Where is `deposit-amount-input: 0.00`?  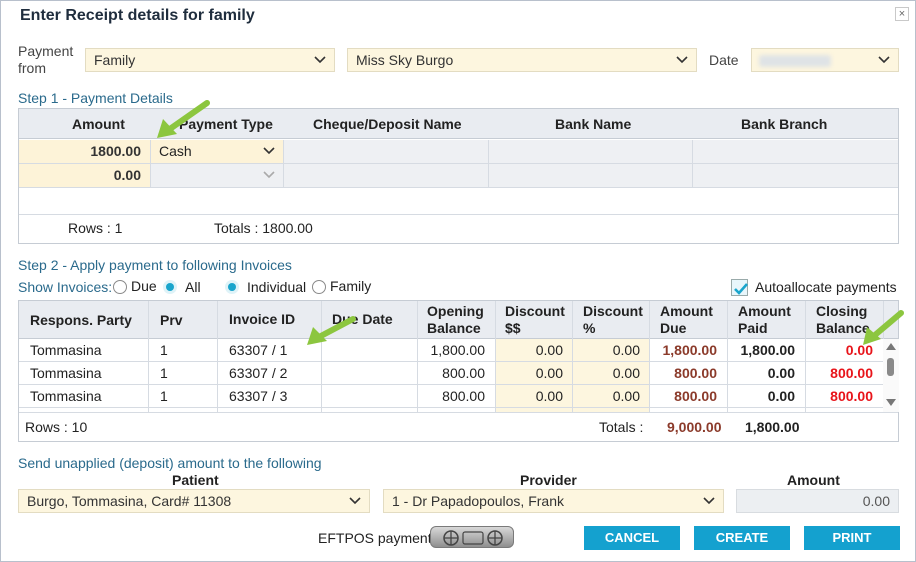 deposit-amount-input: 0.00 is located at coordinates (817, 501).